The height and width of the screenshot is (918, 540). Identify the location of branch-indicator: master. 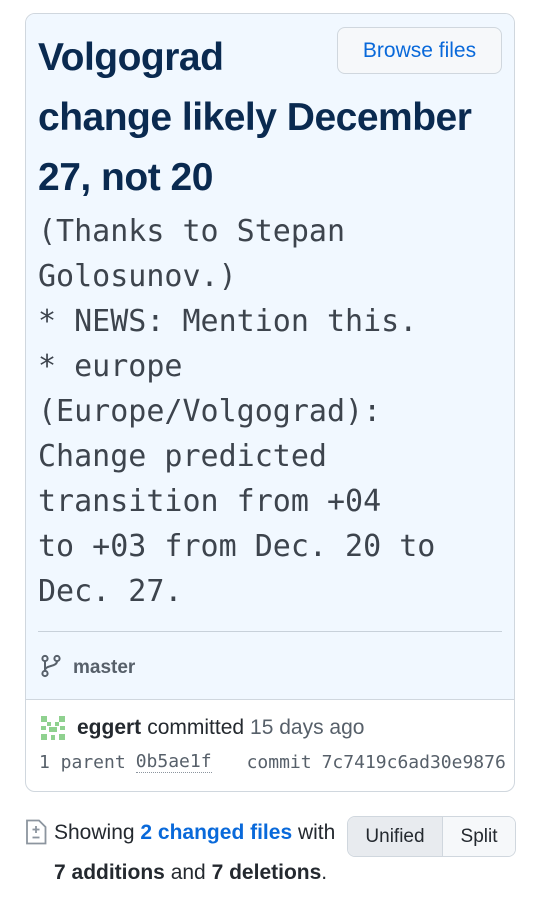
(87, 668).